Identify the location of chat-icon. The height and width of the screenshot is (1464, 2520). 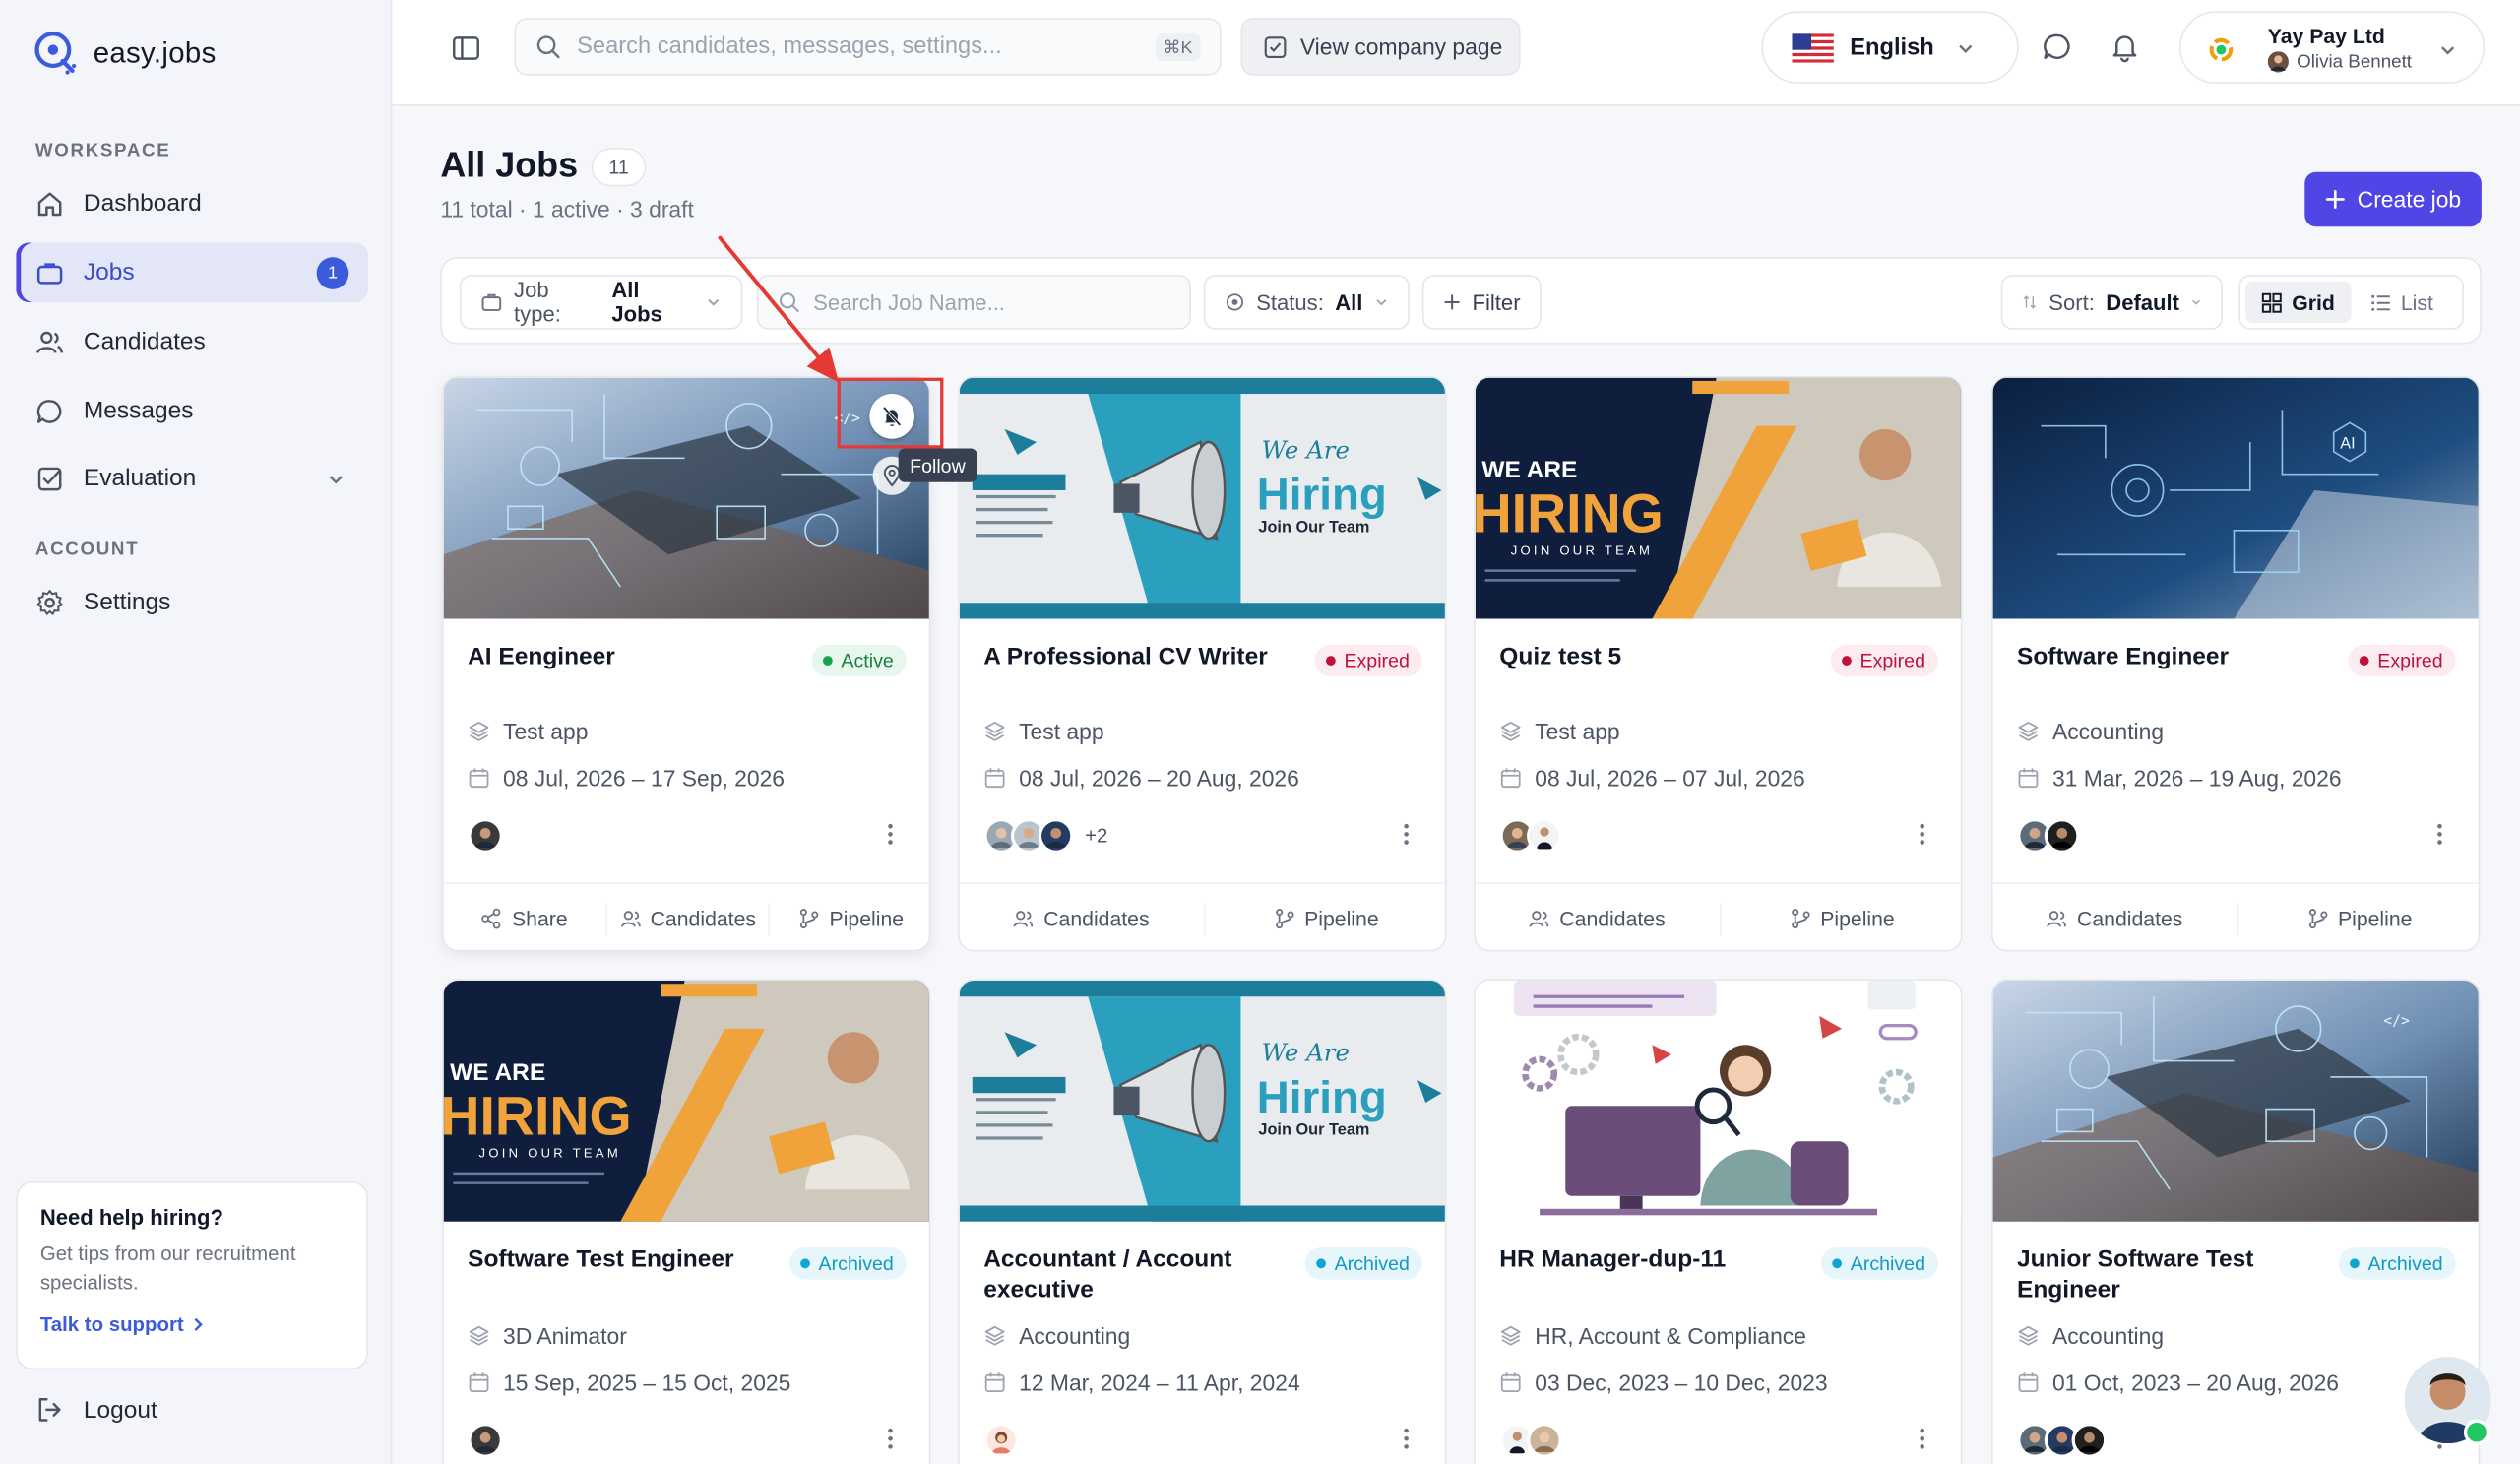
(2057, 47).